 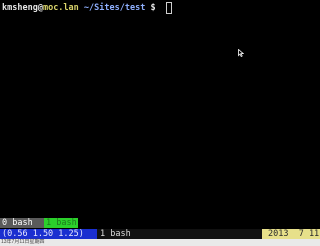 I want to click on mouse-pointer-icon, so click(x=241, y=53).